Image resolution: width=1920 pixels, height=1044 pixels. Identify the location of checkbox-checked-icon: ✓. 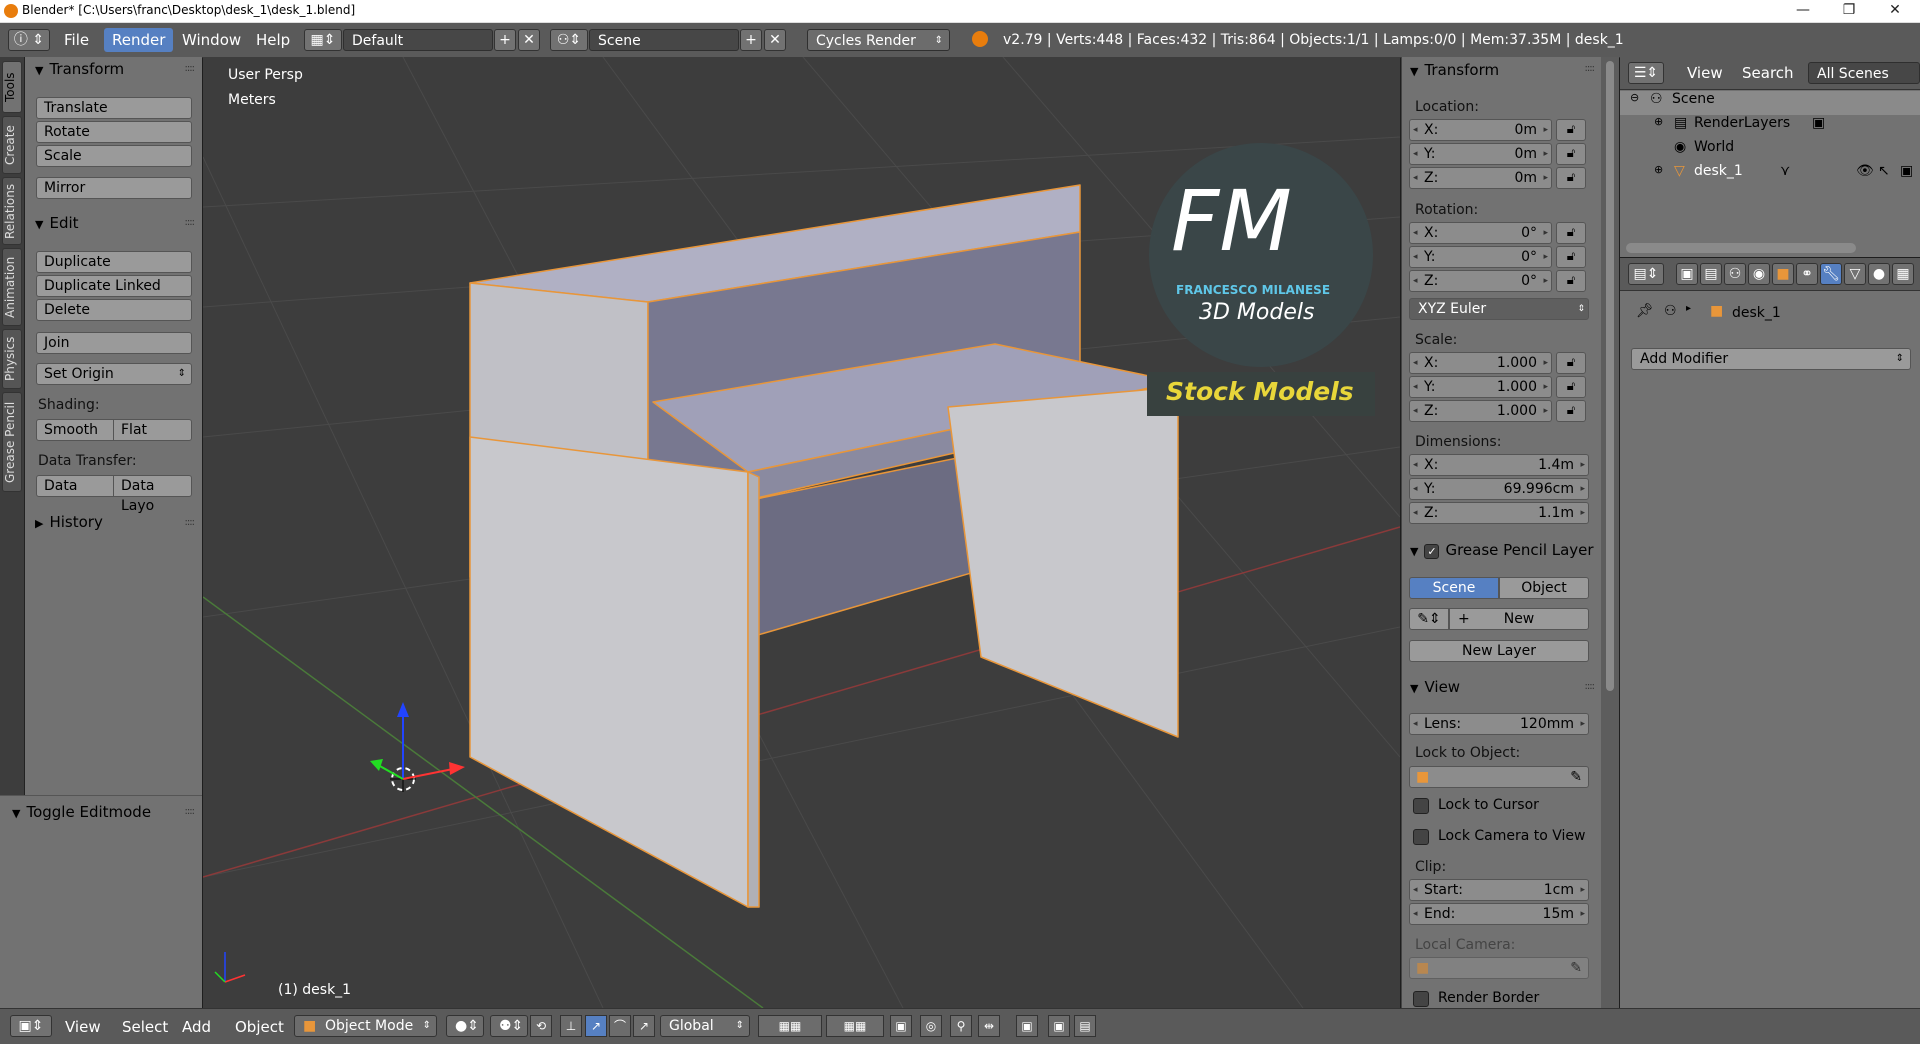
(1432, 551).